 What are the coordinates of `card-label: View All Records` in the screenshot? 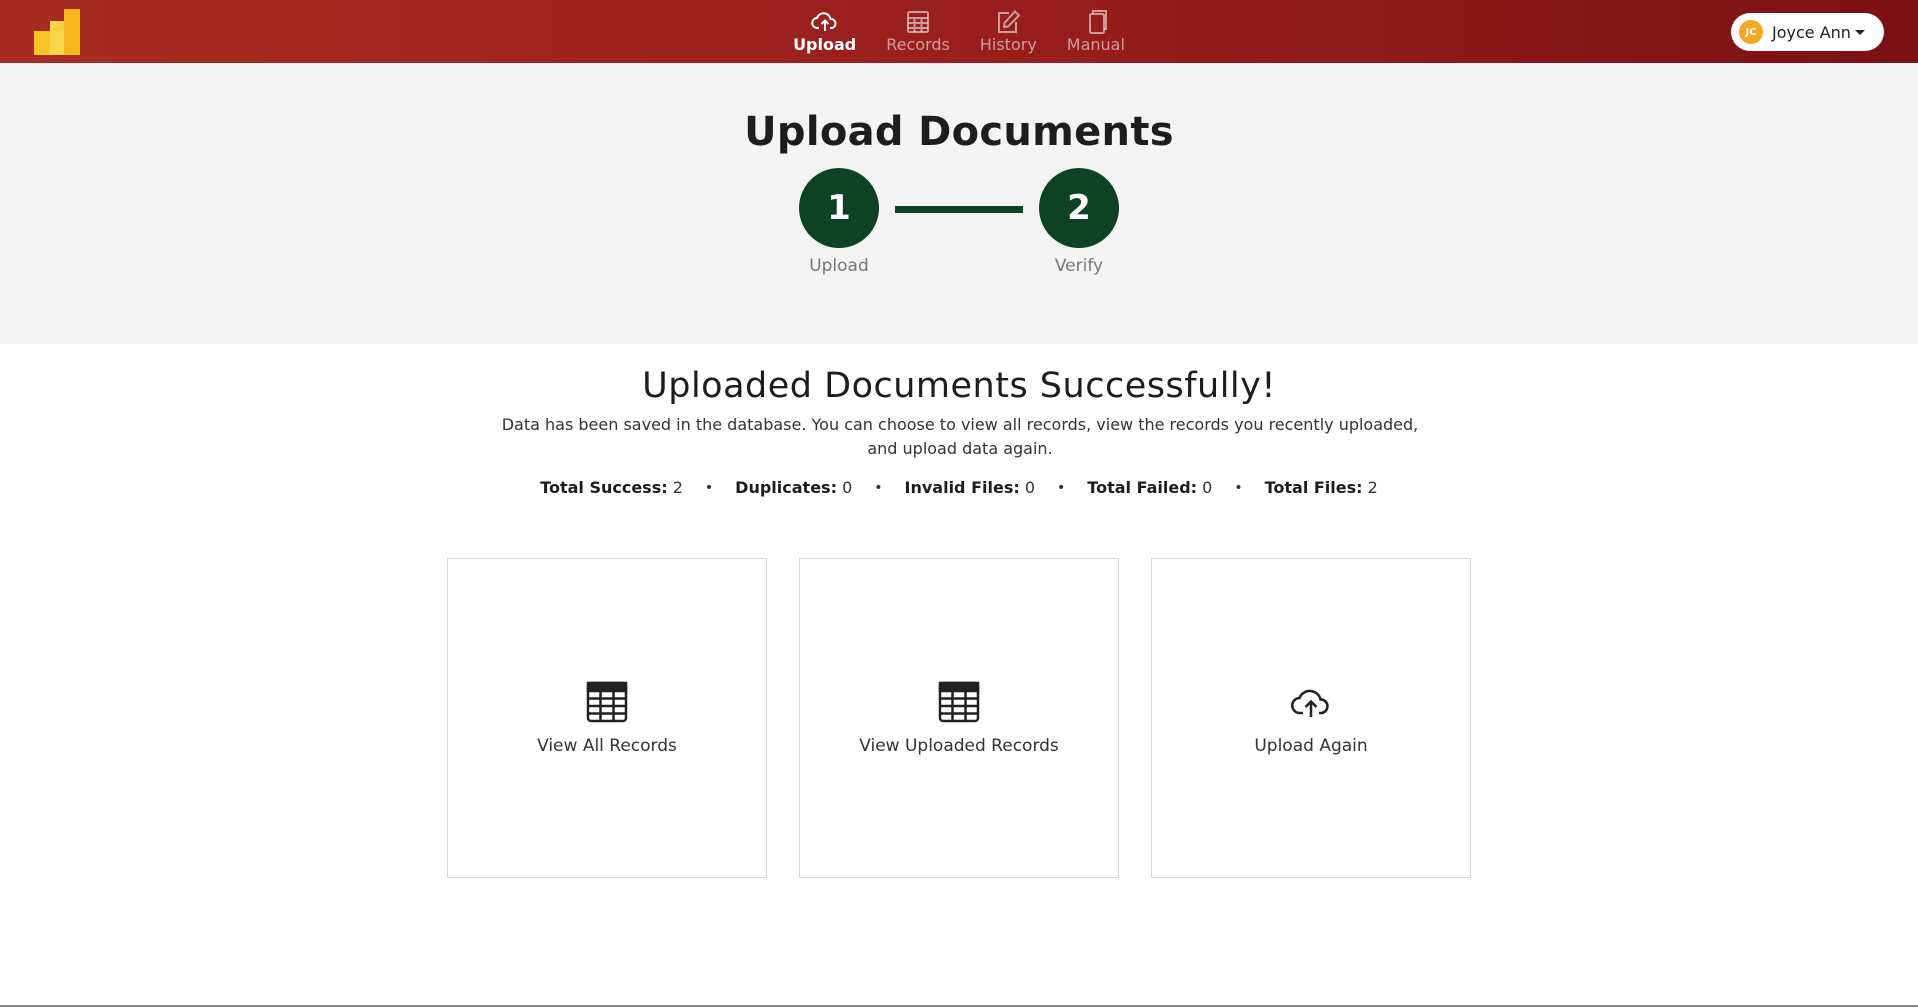 It's located at (607, 746).